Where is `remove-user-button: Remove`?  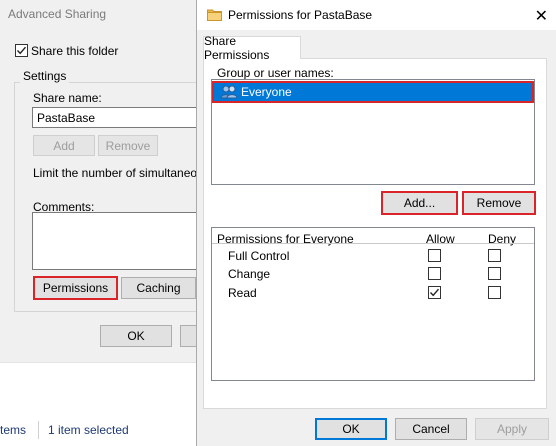
remove-user-button: Remove is located at coordinates (499, 203).